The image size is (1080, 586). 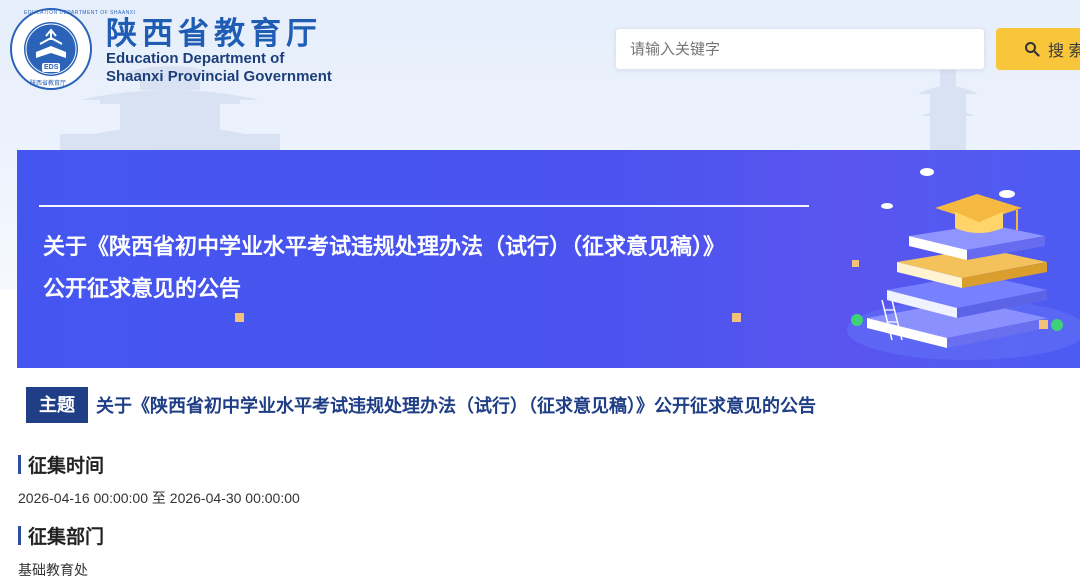 What do you see at coordinates (48, 84) in the screenshot?
I see `logo-ring-text-bottom: 陕西省教育厅` at bounding box center [48, 84].